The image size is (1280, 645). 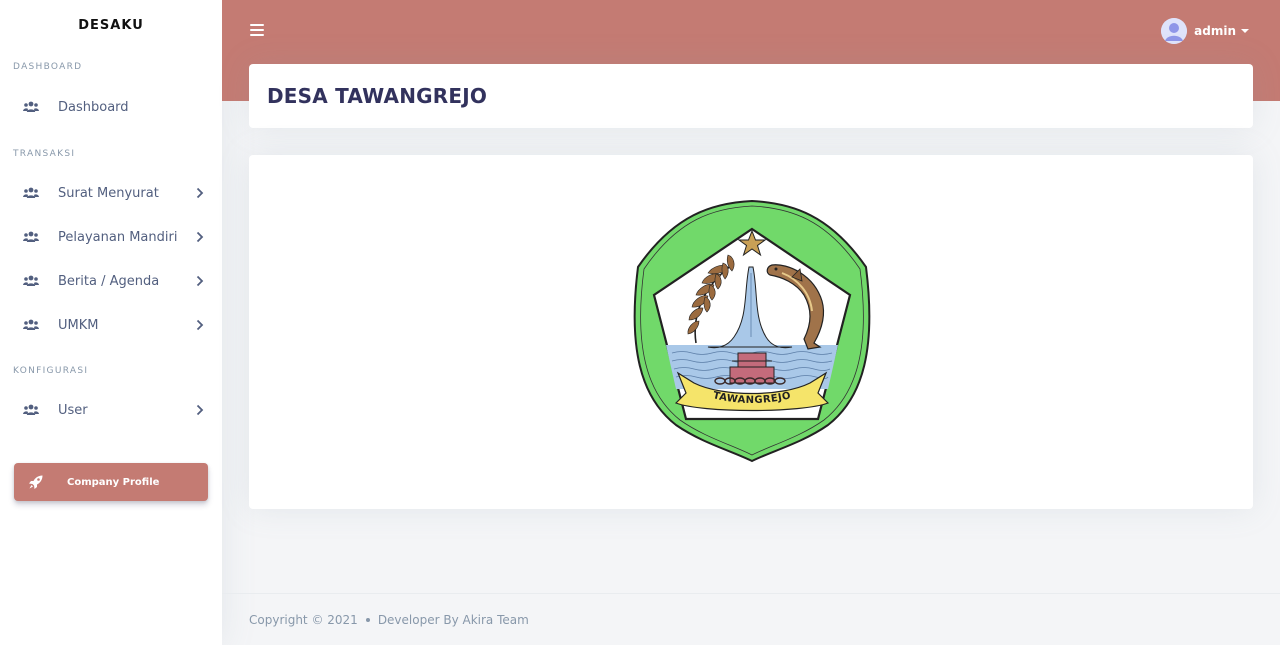 What do you see at coordinates (1174, 31) in the screenshot?
I see `avatar` at bounding box center [1174, 31].